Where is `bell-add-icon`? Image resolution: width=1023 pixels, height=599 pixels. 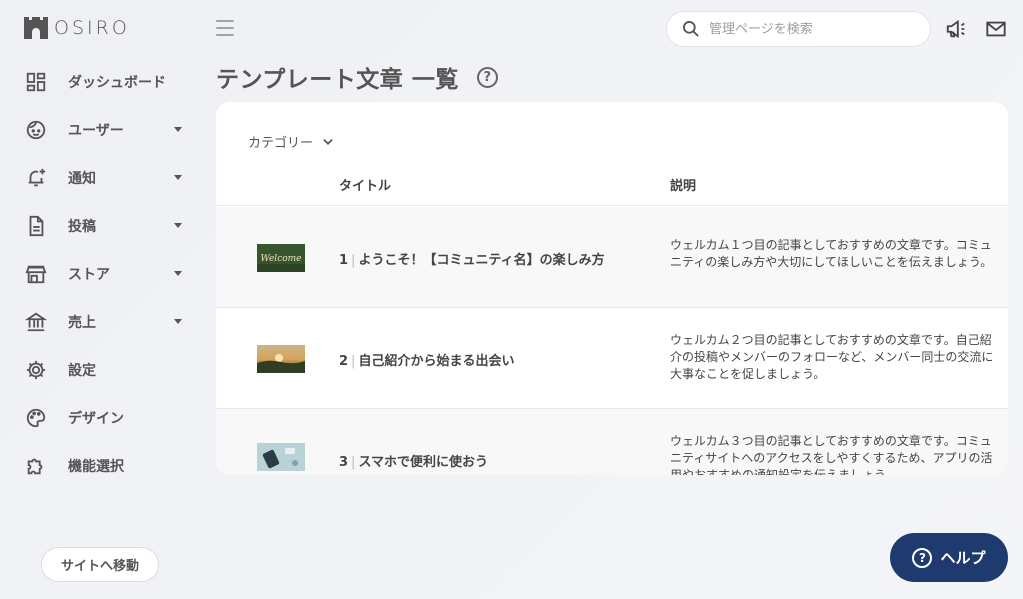
bell-add-icon is located at coordinates (36, 178).